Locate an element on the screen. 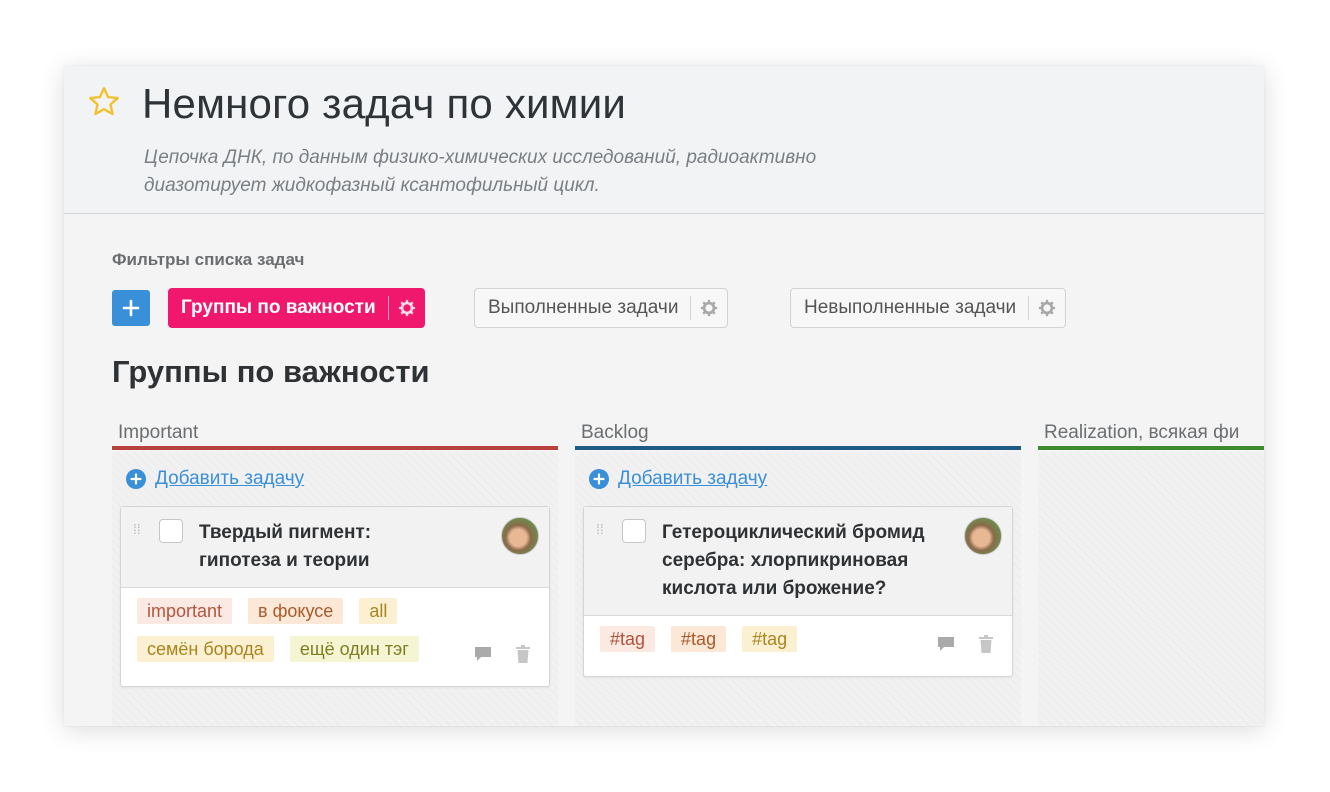 Image resolution: width=1330 pixels, height=792 pixels. column-title: Important is located at coordinates (158, 432).